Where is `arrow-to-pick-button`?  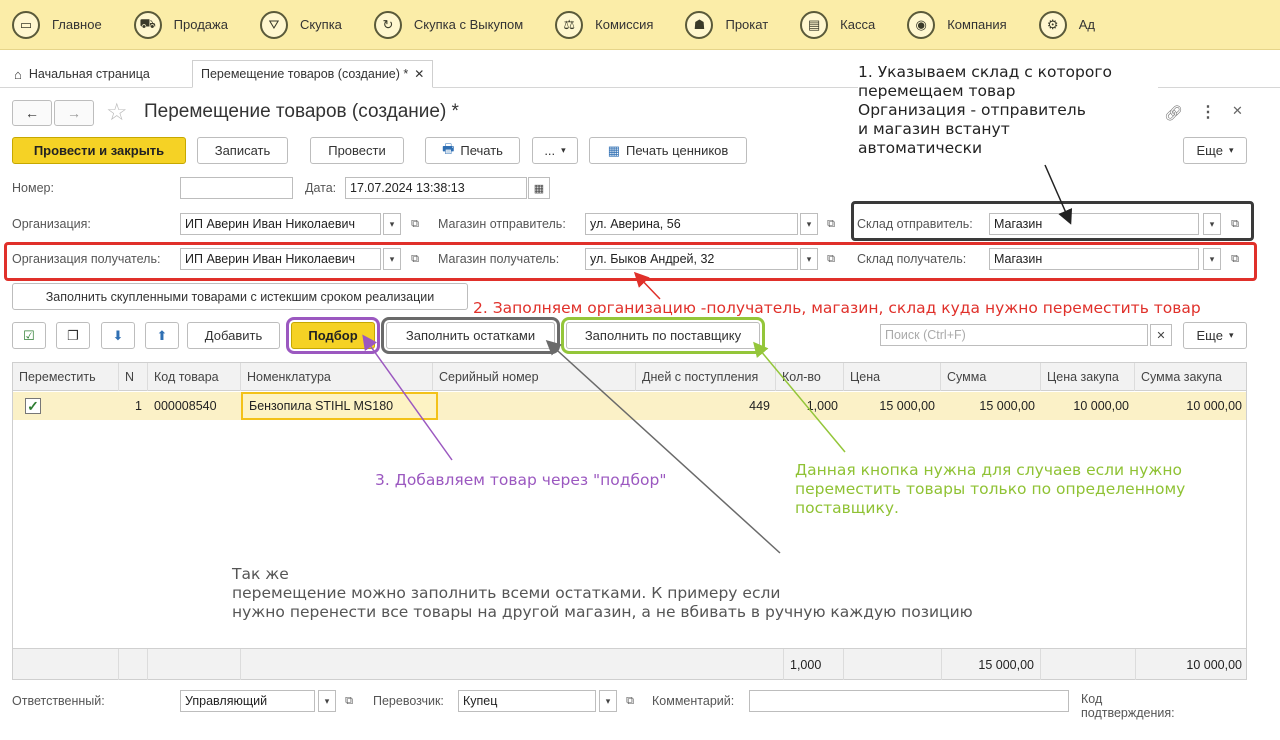 arrow-to-pick-button is located at coordinates (407, 397).